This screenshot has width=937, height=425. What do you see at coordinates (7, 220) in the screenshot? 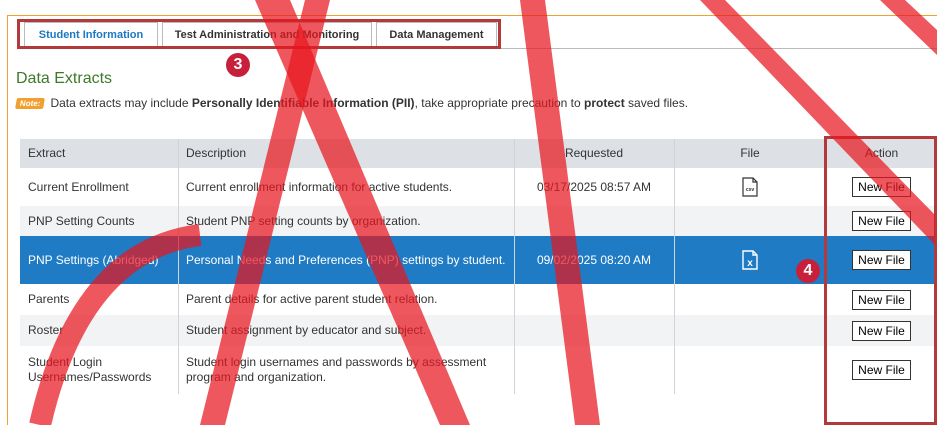
I see `page-frame-left` at bounding box center [7, 220].